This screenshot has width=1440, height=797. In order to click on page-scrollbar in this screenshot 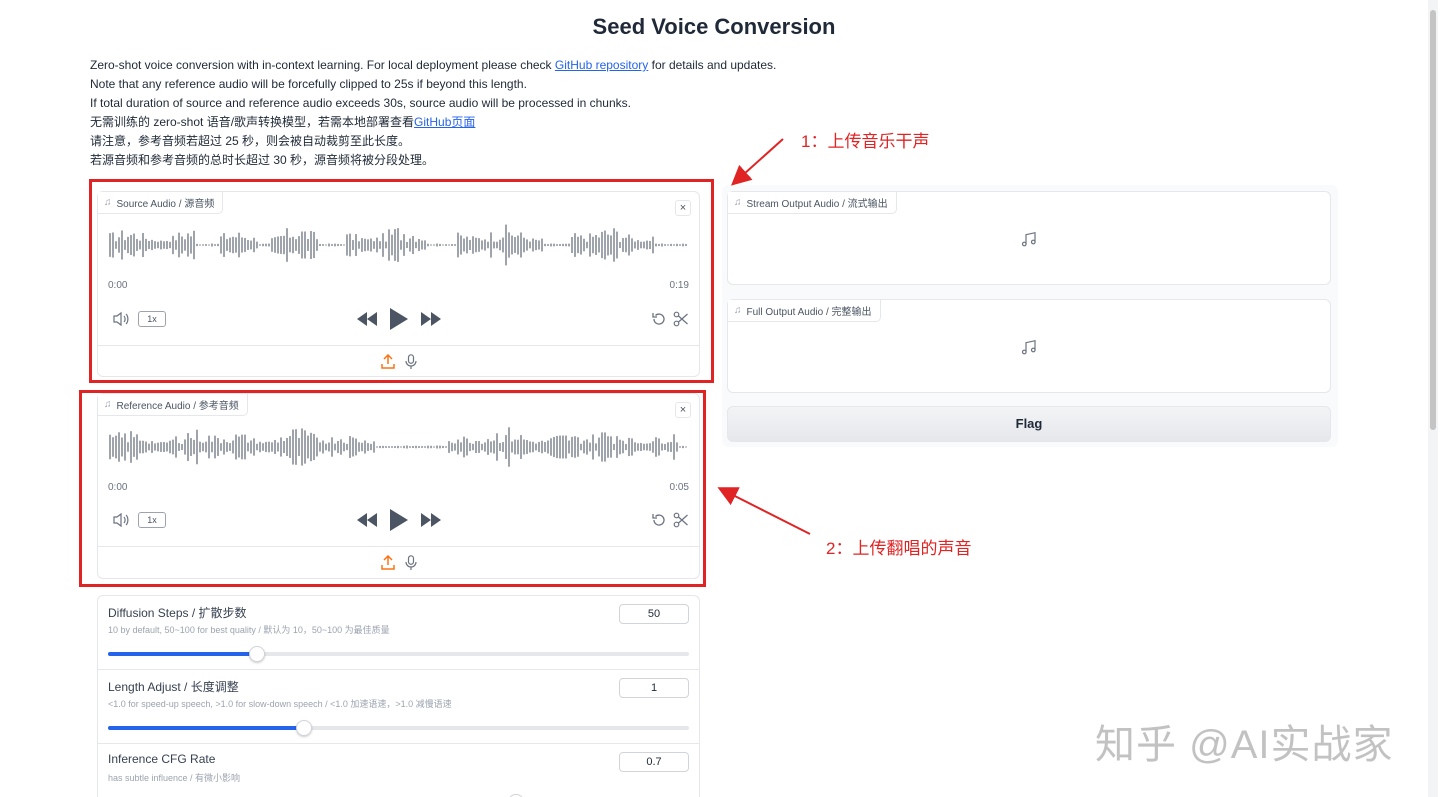, I will do `click(1433, 398)`.